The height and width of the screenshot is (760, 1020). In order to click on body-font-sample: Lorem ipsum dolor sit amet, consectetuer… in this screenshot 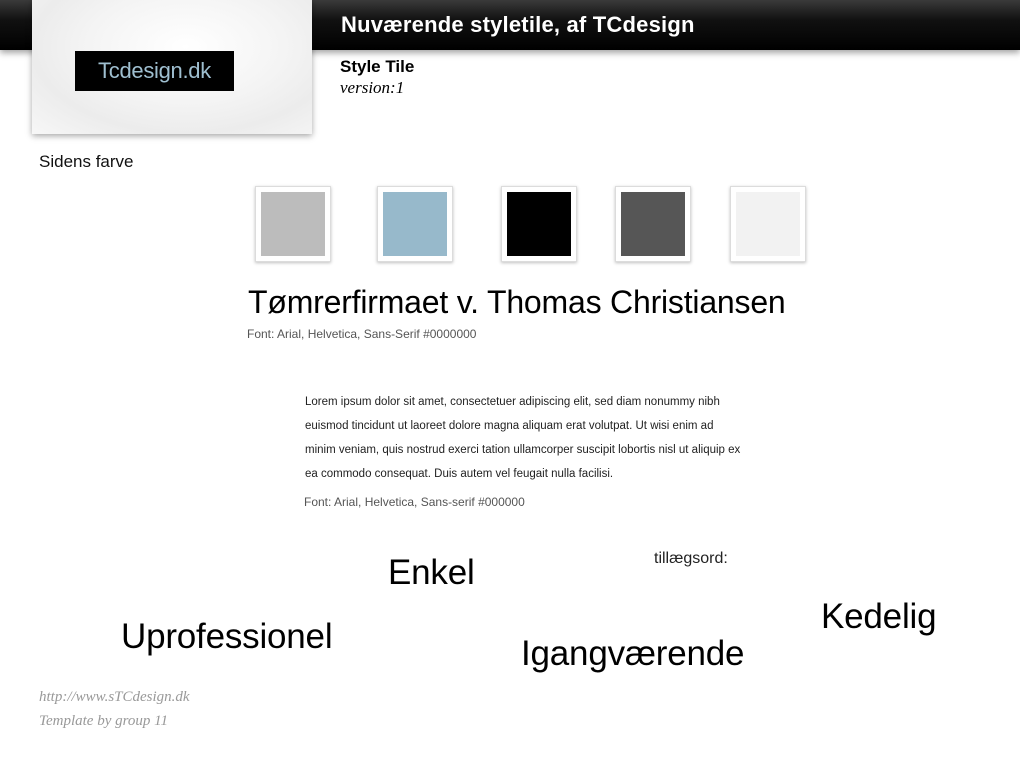, I will do `click(540, 438)`.